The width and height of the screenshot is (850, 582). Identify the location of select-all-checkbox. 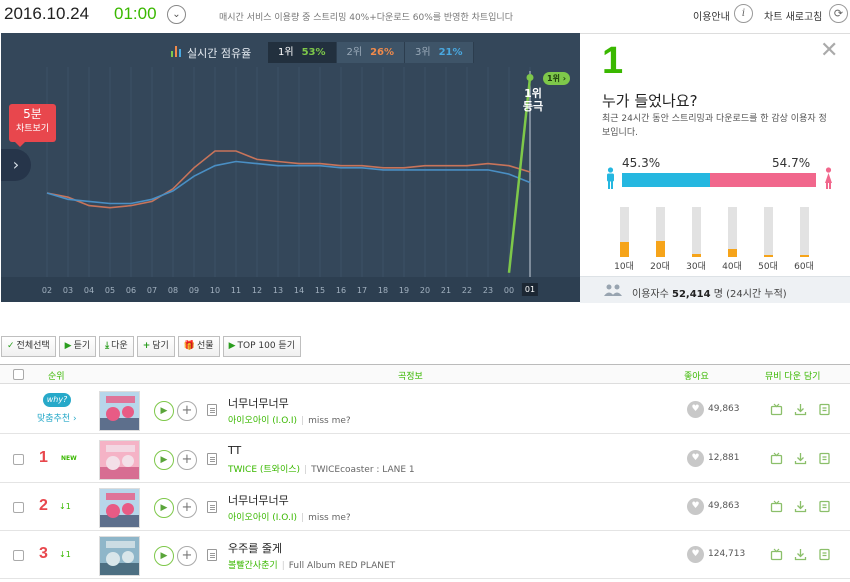
(18, 374).